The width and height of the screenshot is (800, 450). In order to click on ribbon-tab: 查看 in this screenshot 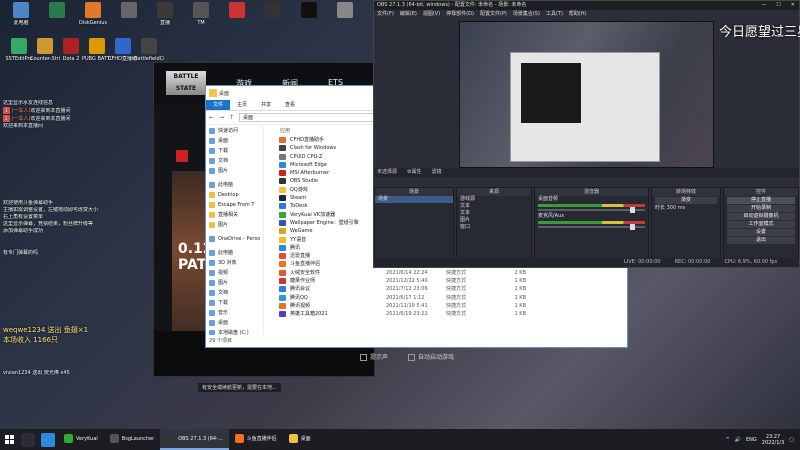, I will do `click(290, 105)`.